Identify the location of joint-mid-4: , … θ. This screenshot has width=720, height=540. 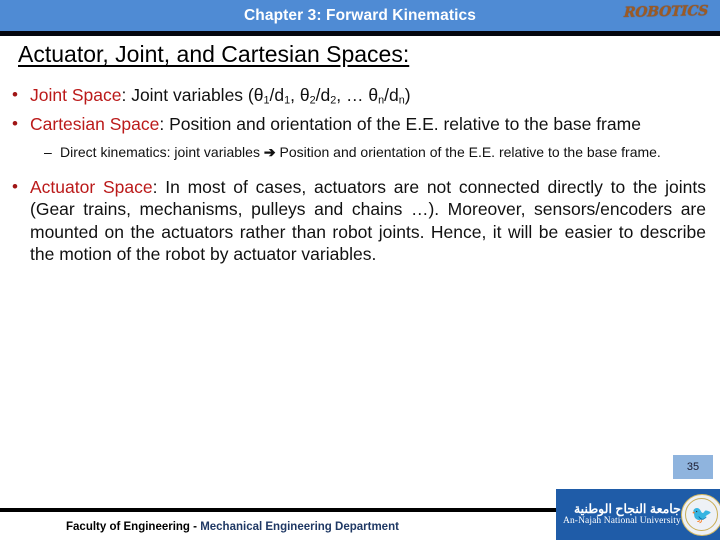
(357, 95).